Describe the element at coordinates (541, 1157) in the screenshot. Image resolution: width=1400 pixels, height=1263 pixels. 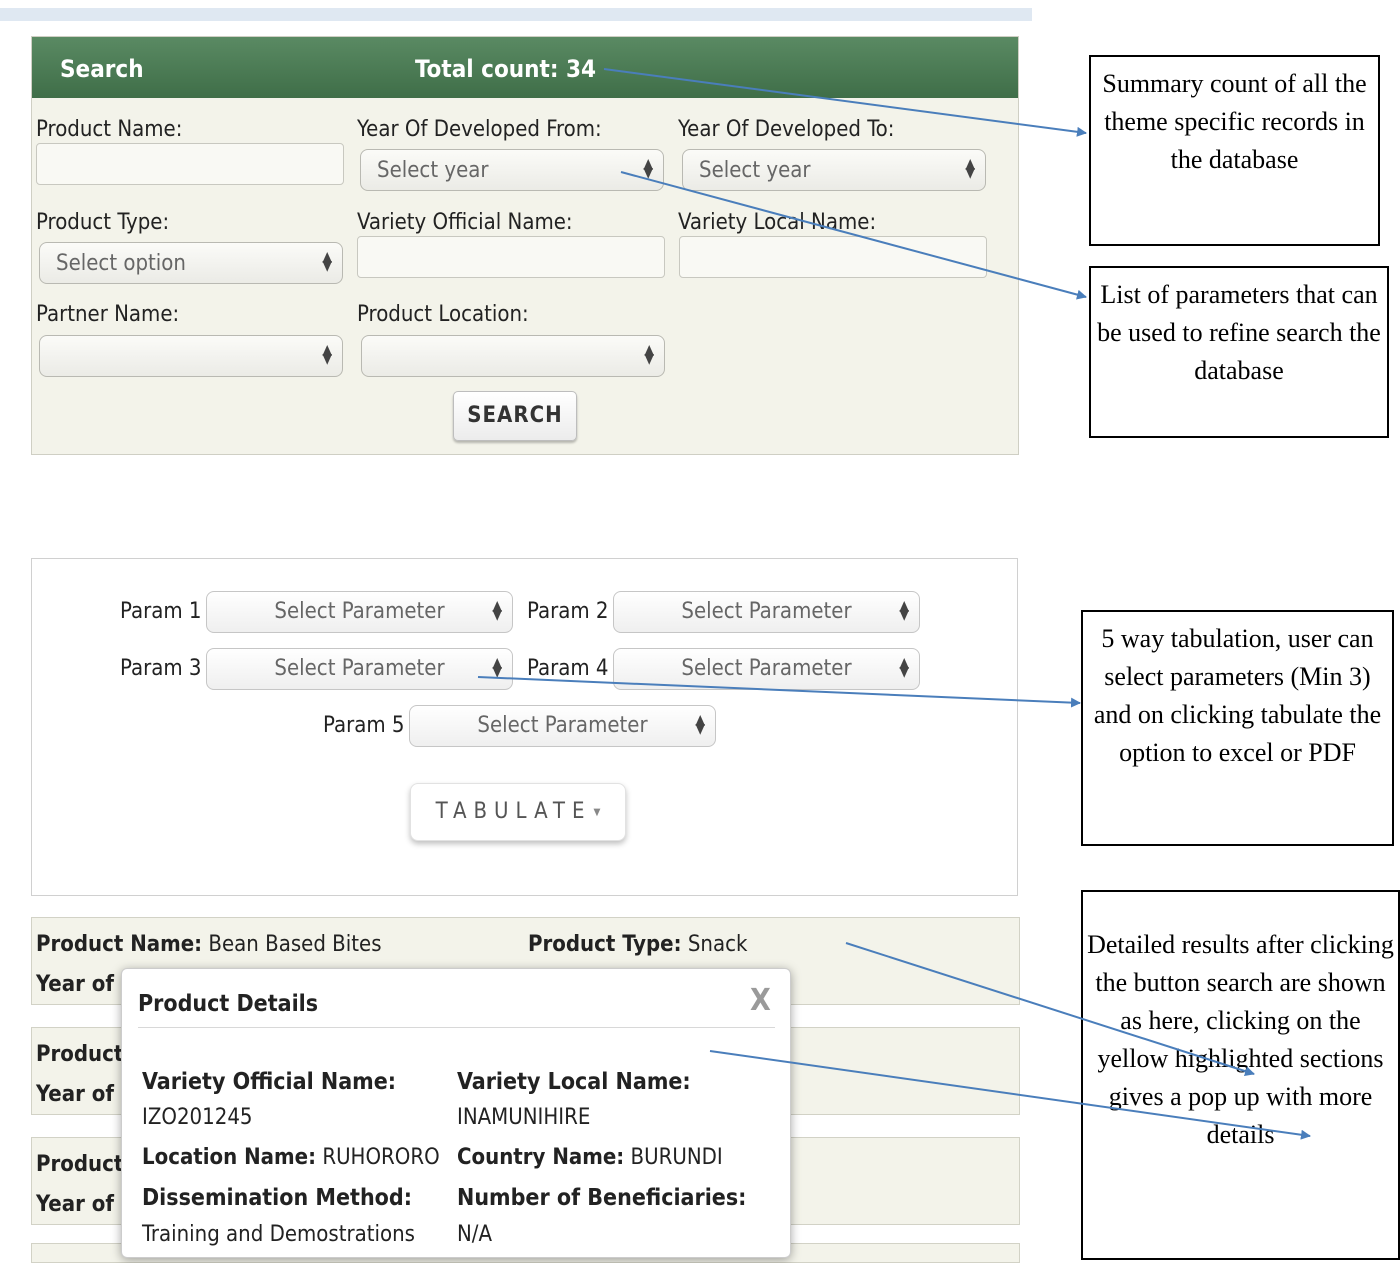
I see `country-label: Country Name:` at that location.